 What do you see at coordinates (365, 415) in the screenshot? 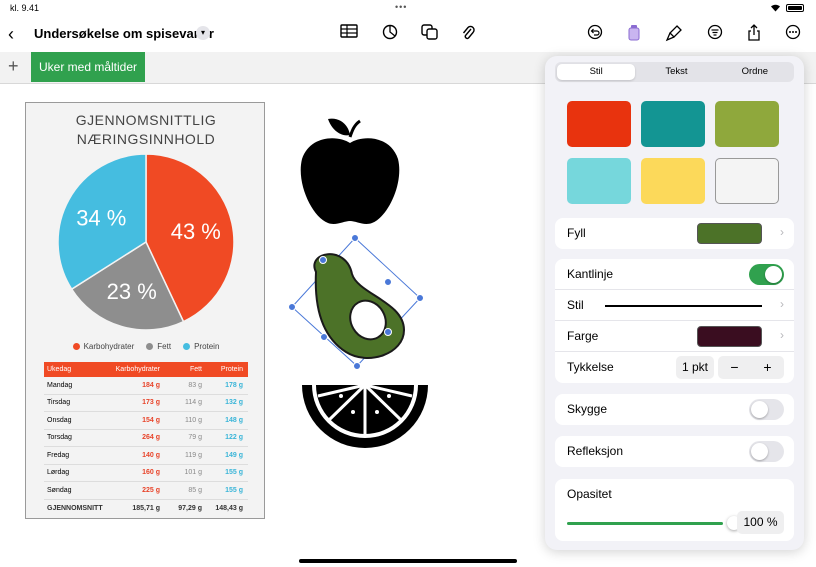
I see `citrus-slice-icon` at bounding box center [365, 415].